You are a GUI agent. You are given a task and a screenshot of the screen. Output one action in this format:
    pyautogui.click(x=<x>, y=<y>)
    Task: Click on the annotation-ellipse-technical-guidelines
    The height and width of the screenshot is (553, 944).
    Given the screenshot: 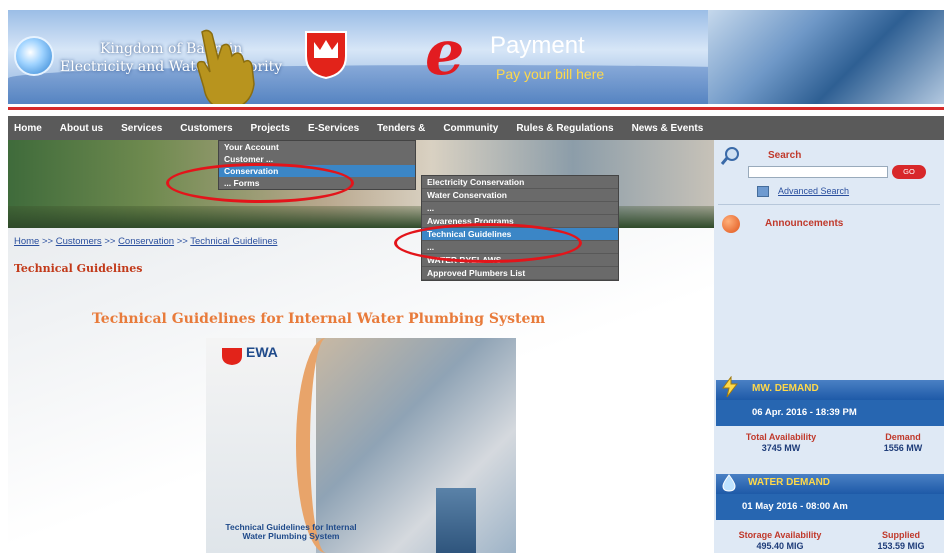 What is the action you would take?
    pyautogui.click(x=488, y=243)
    